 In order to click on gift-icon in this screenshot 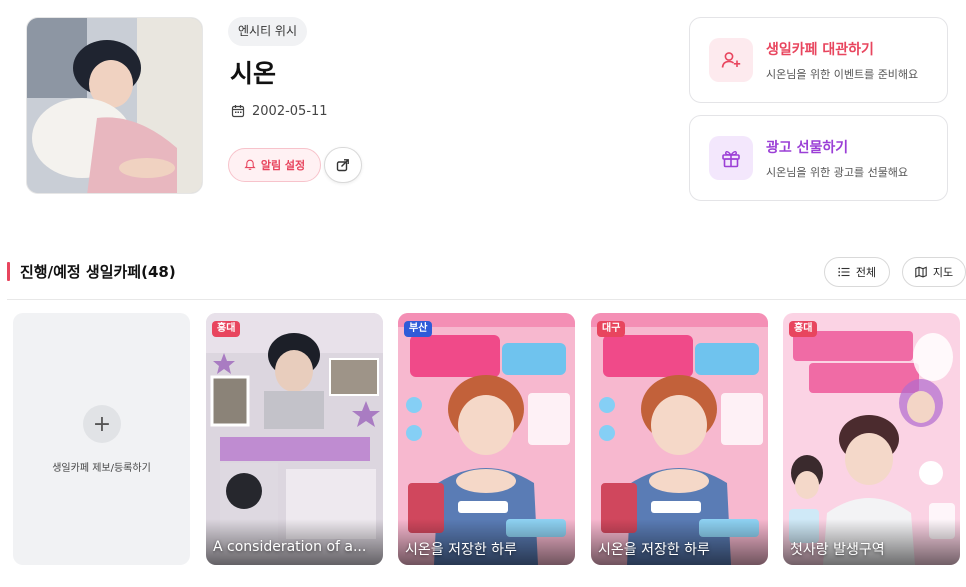, I will do `click(731, 158)`.